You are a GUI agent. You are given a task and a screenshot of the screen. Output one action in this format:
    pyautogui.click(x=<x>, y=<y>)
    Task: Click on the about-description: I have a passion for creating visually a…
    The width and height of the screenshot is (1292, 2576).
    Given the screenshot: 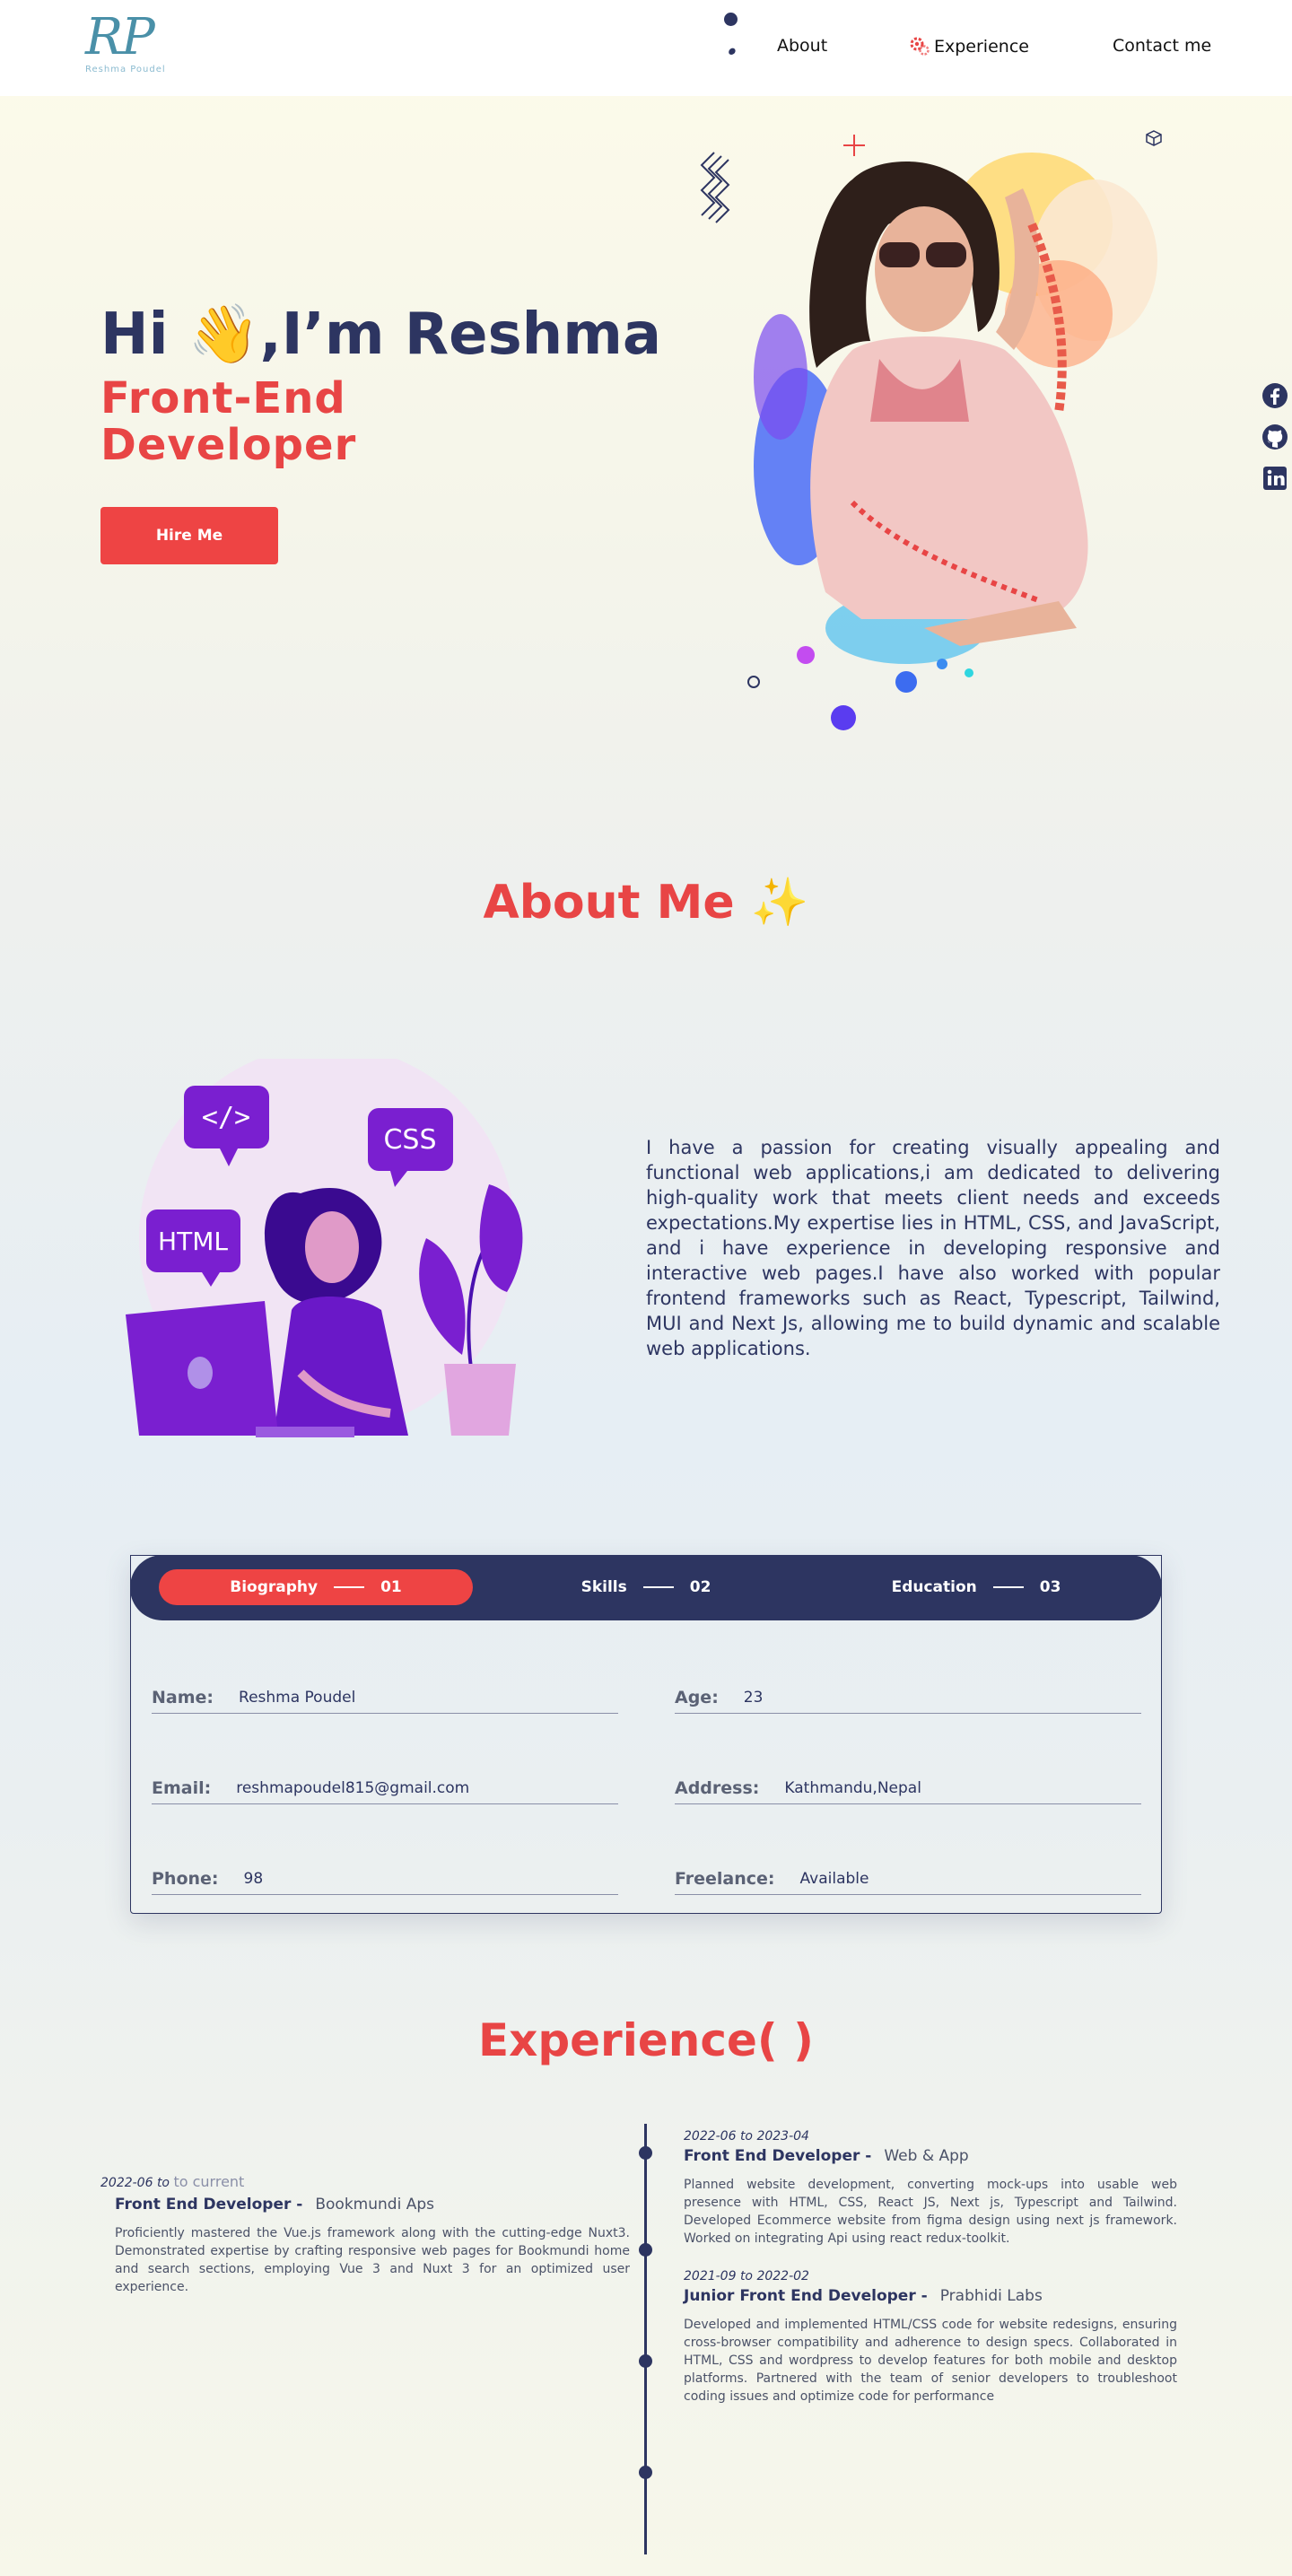 What is the action you would take?
    pyautogui.click(x=933, y=1248)
    